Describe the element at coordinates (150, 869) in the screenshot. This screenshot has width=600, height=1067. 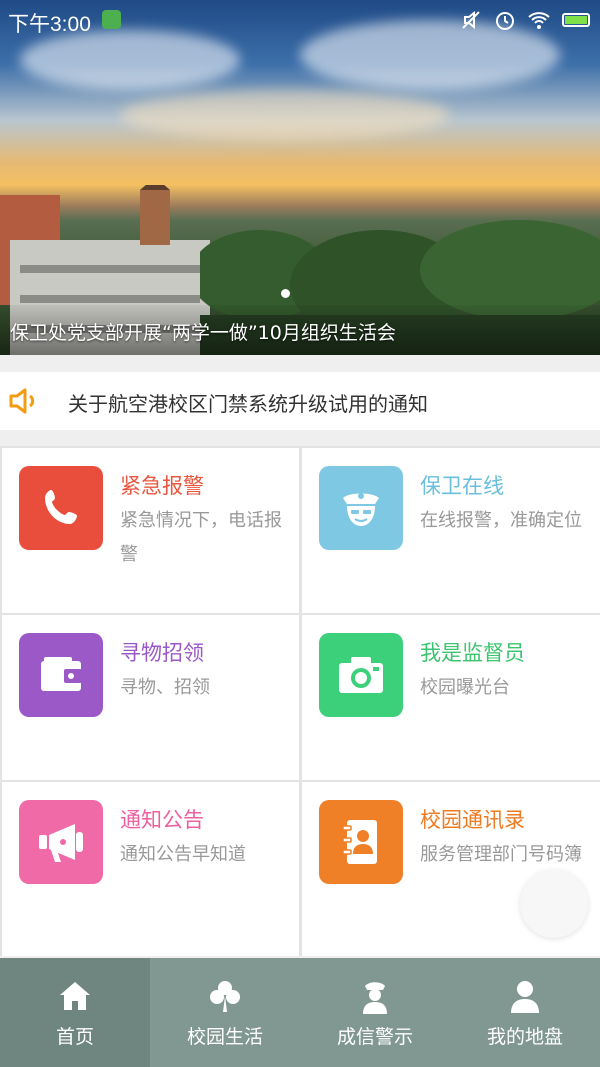
I see `tile-announcements: 通知公告 通知公告早知道` at that location.